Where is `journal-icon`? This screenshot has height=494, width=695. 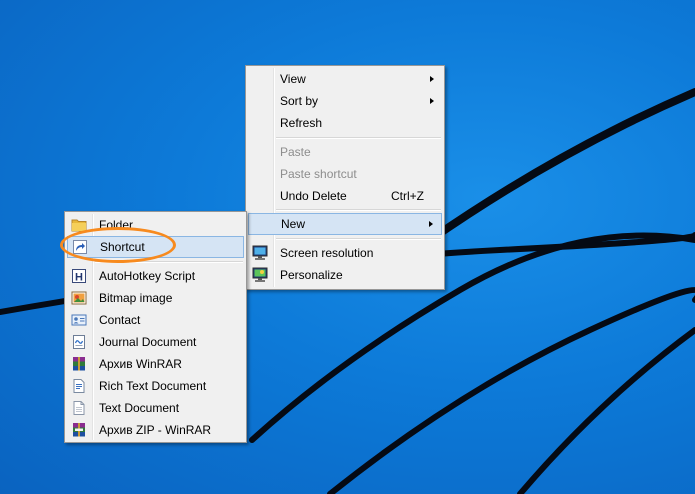
journal-icon is located at coordinates (79, 342).